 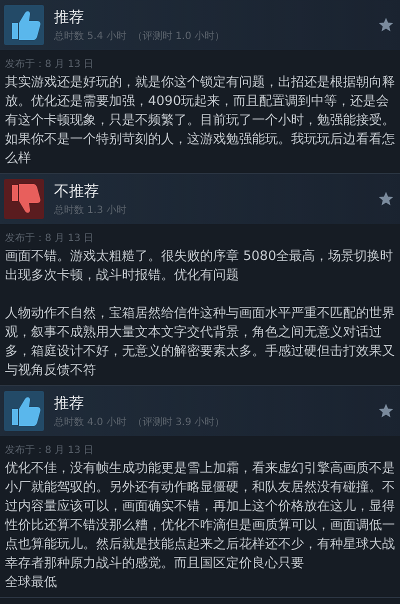 I want to click on review-text: 画面不错。游戏太粗糙了。很失败的序章 5080全最高，场景切换时出现多次卡顿，战斗时报错。优化有问题, so click(x=199, y=266).